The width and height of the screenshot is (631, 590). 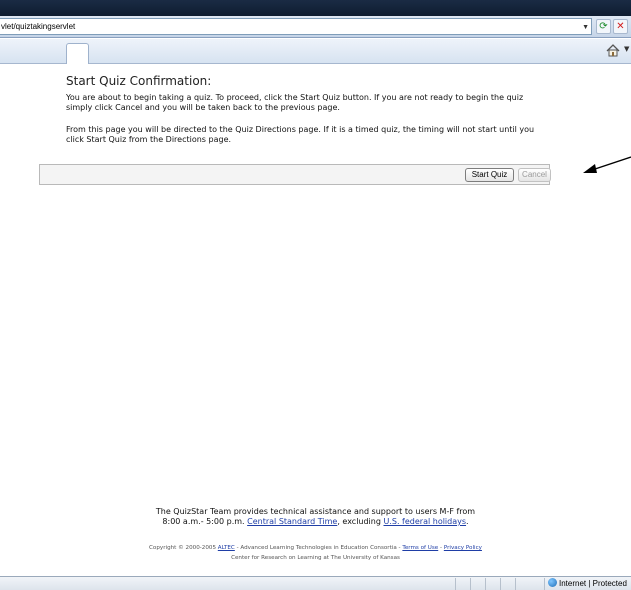 I want to click on terms-link: Terms of Use, so click(x=420, y=548).